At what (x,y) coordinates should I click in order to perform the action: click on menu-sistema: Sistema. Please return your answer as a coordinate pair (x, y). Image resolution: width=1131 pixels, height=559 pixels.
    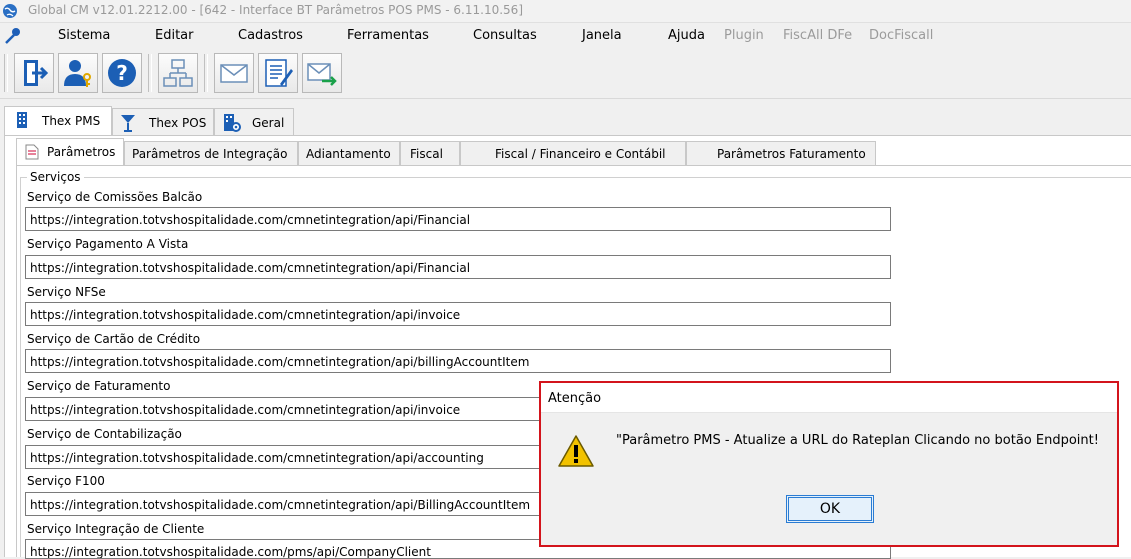
    Looking at the image, I should click on (84, 35).